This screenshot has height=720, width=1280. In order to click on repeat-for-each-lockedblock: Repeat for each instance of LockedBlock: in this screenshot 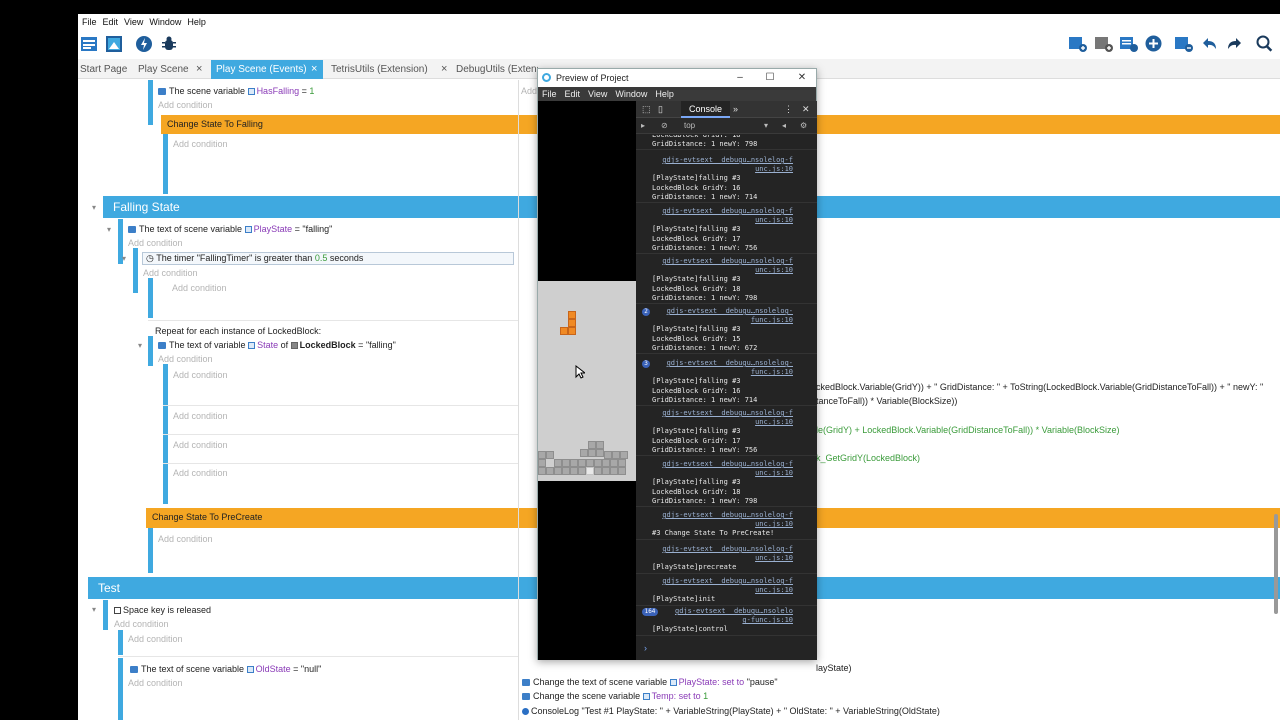, I will do `click(238, 331)`.